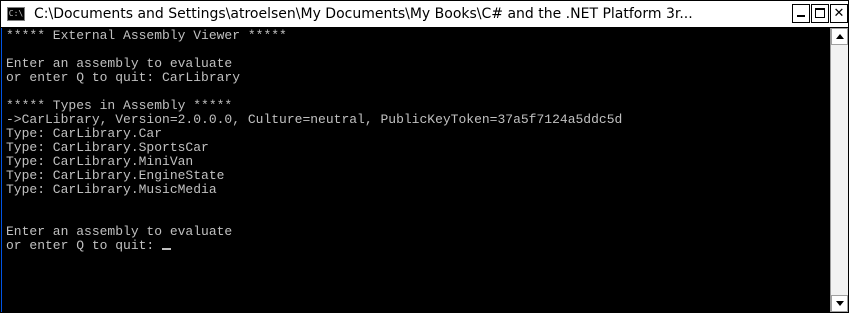  What do you see at coordinates (107, 147) in the screenshot?
I see `console-line: Type: CarLibrary.SportsCar` at bounding box center [107, 147].